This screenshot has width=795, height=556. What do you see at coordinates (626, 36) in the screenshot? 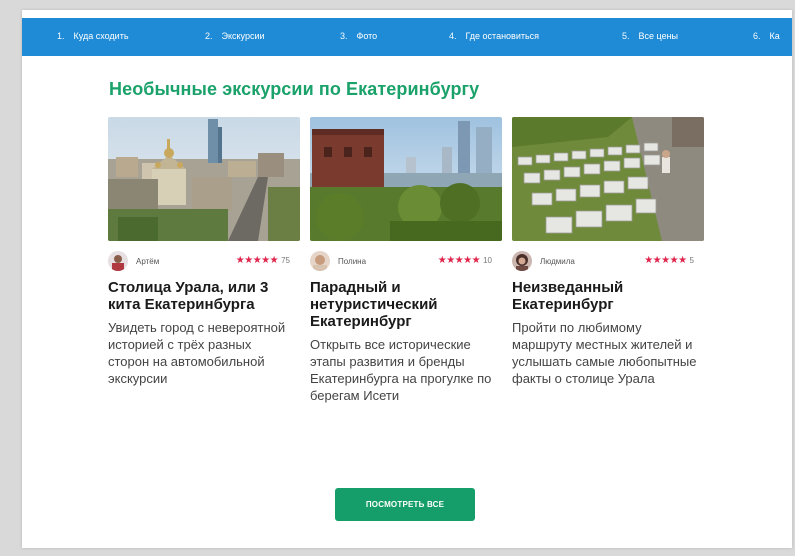
I see `nav-item-number: 5.` at bounding box center [626, 36].